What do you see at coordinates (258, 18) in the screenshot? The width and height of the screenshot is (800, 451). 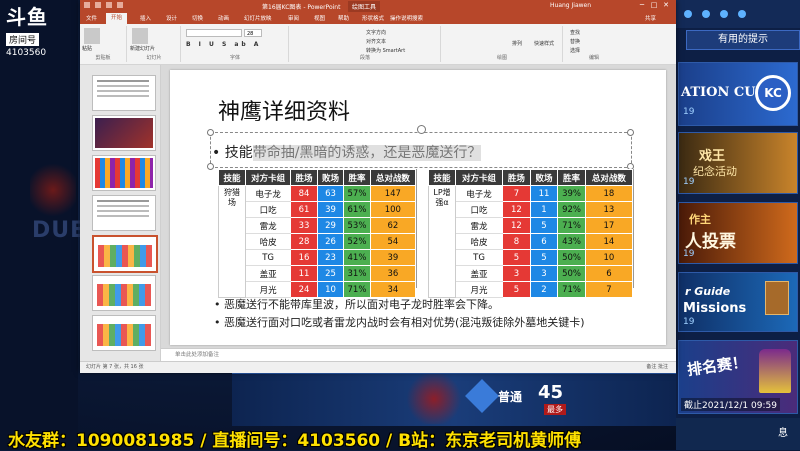 I see `tab-slideshow: 幻灯片放映` at bounding box center [258, 18].